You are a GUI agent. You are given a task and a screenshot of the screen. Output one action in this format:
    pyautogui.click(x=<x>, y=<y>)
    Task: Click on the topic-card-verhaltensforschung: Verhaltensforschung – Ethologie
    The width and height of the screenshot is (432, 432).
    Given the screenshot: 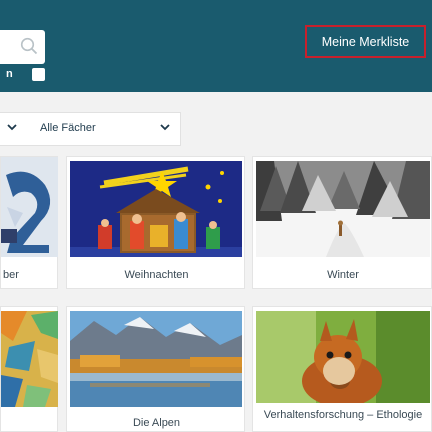 What is the action you would take?
    pyautogui.click(x=342, y=369)
    